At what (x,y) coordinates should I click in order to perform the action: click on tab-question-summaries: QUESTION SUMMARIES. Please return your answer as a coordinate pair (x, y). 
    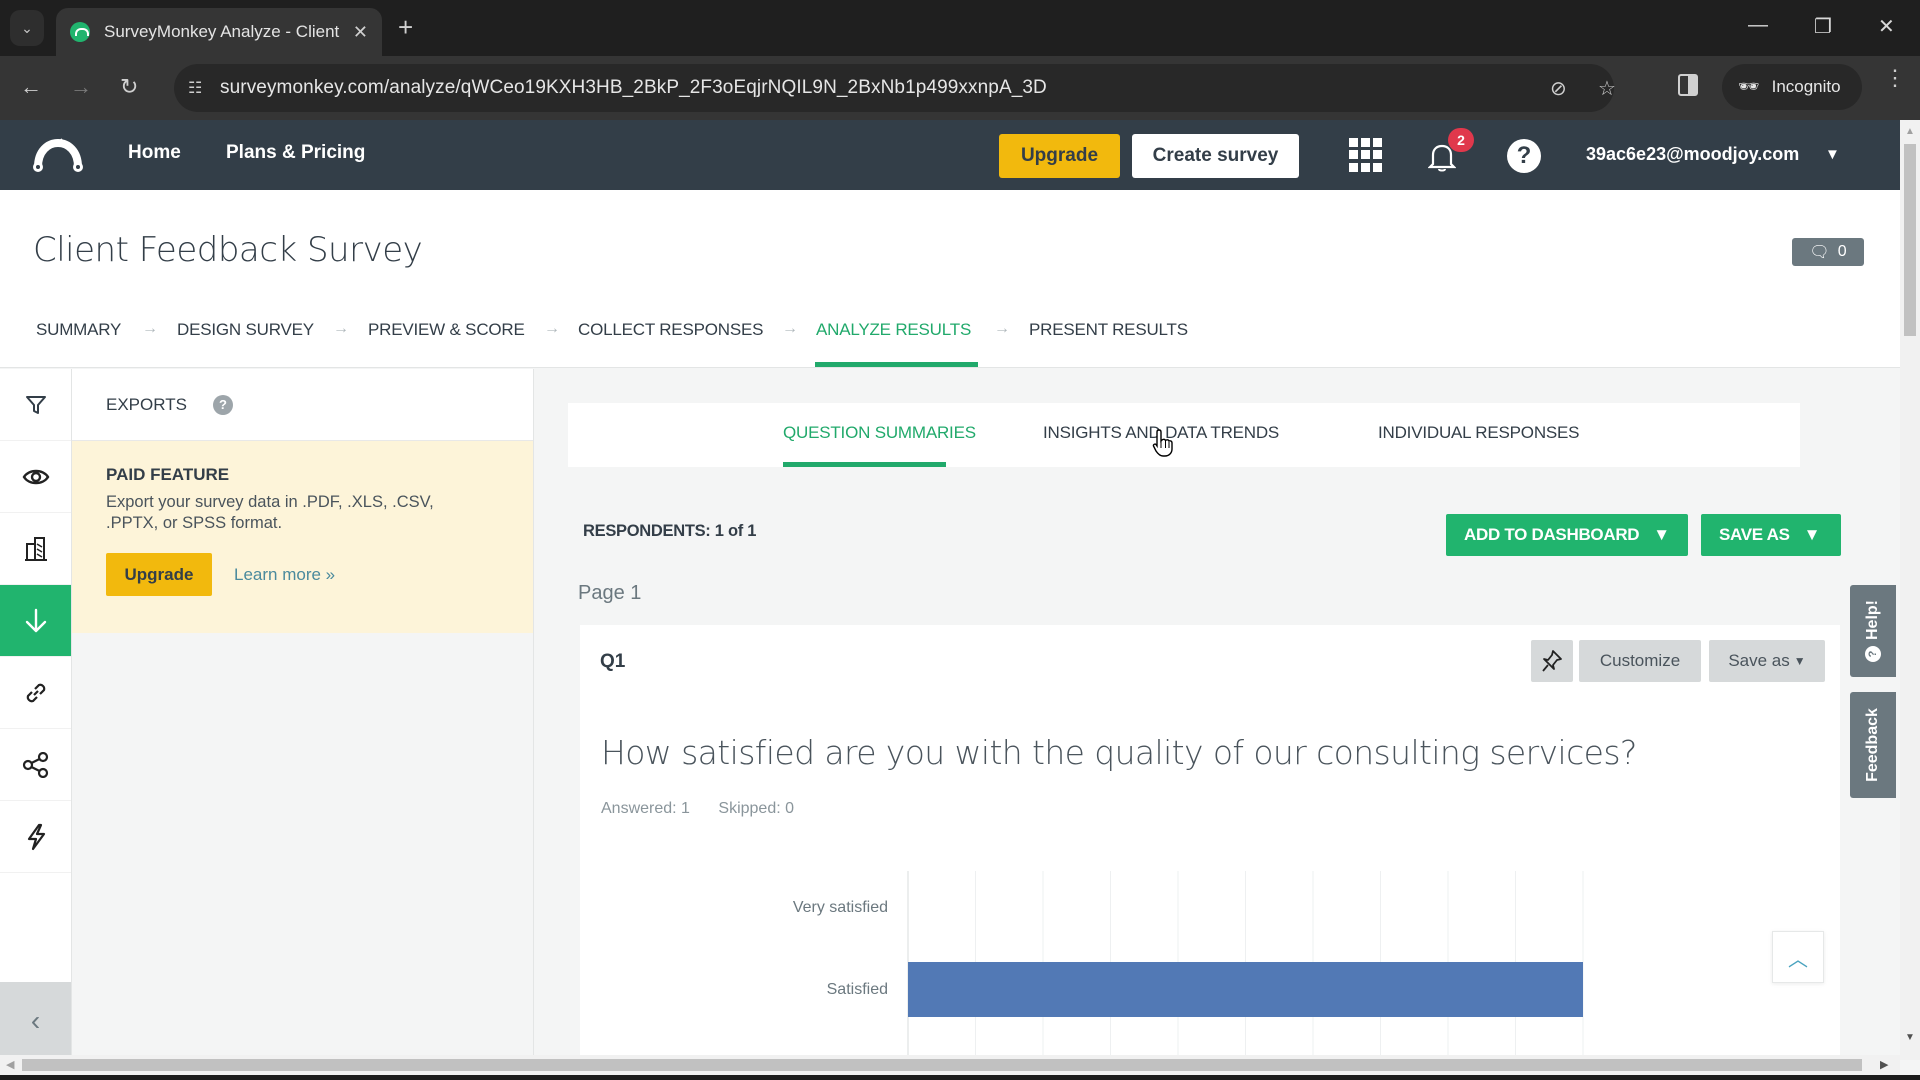
    Looking at the image, I should click on (879, 433).